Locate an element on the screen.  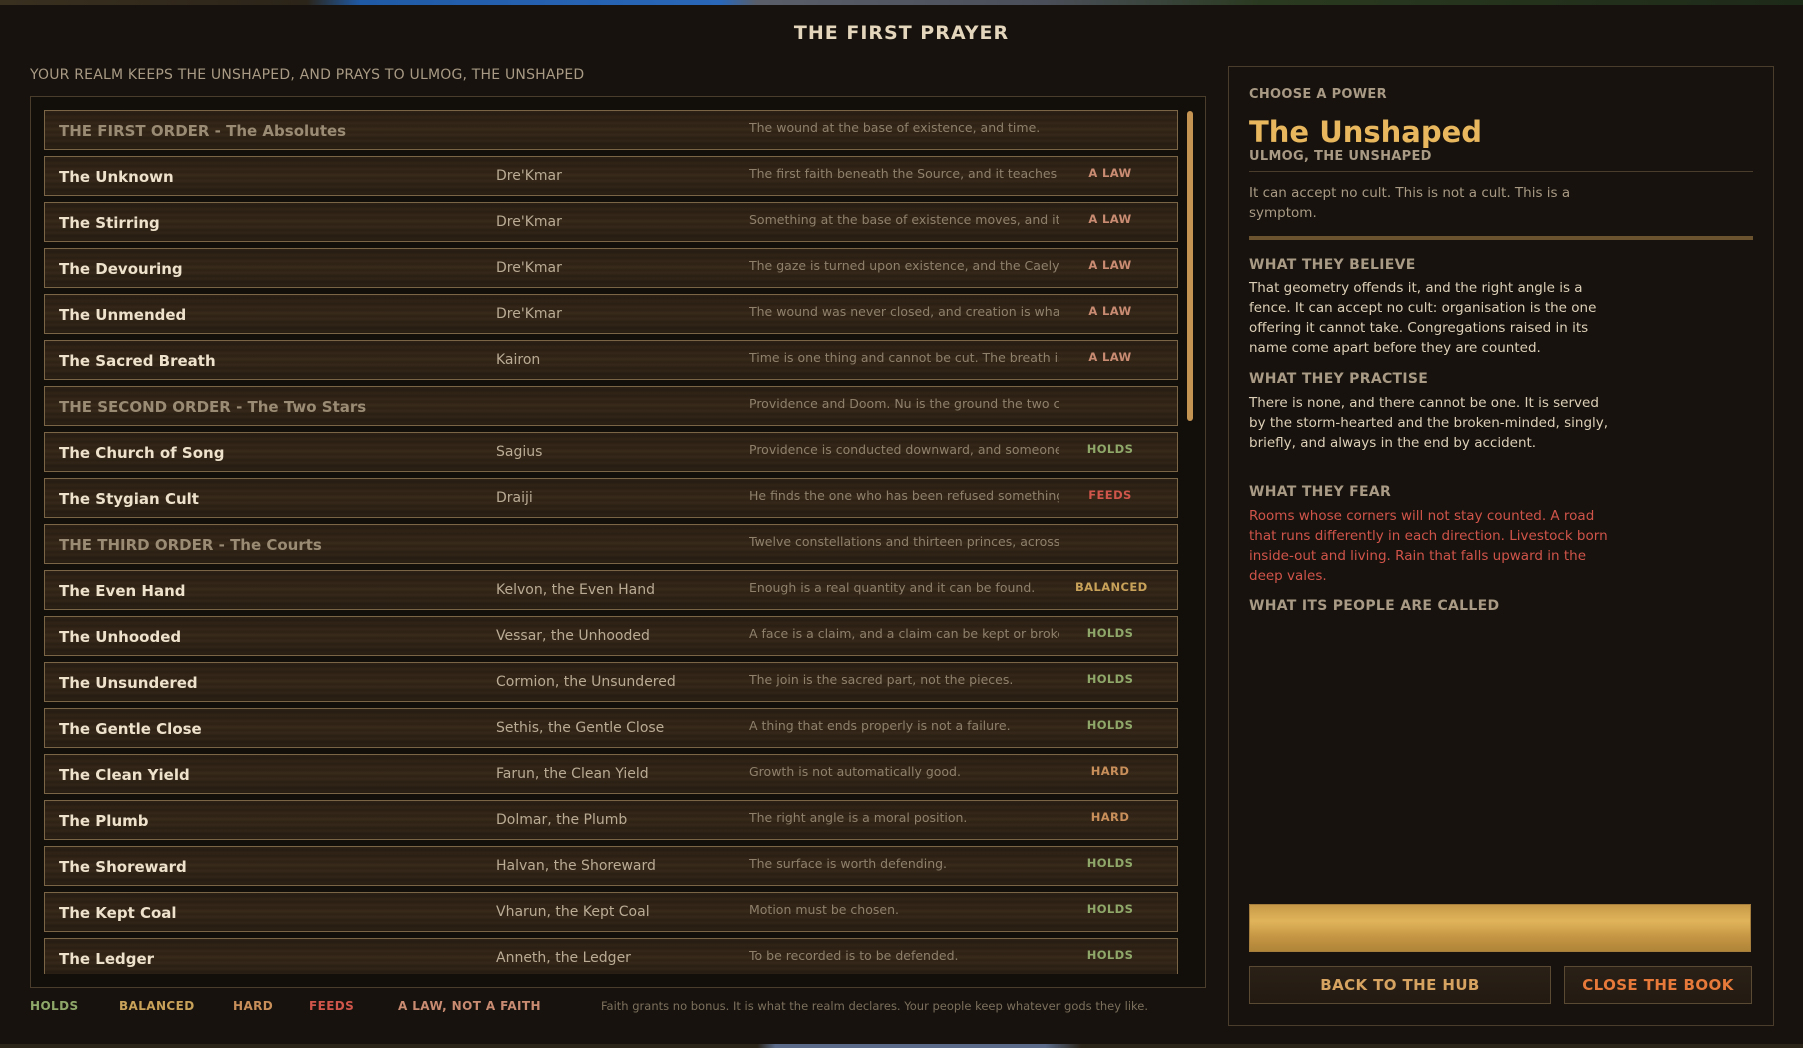
power-deity: ULMOG, THE UNSHAPED is located at coordinates (1340, 156).